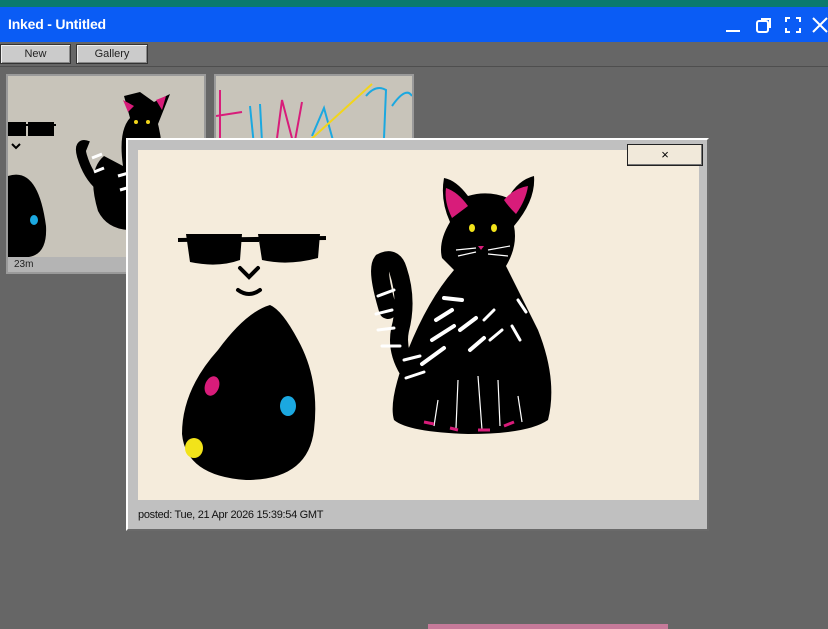  What do you see at coordinates (414, 54) in the screenshot?
I see `toolbar: New Gallery` at bounding box center [414, 54].